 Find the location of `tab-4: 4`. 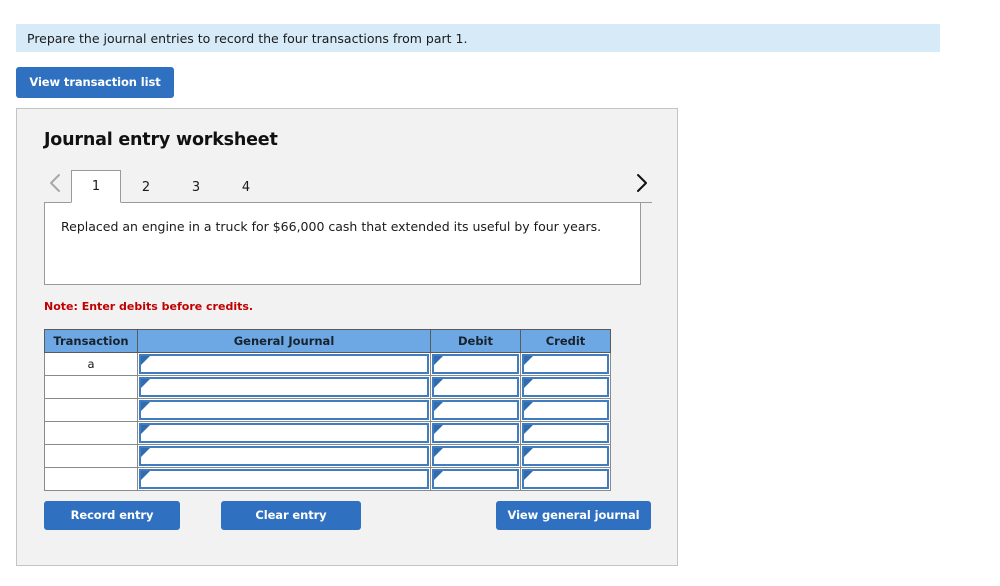

tab-4: 4 is located at coordinates (246, 187).